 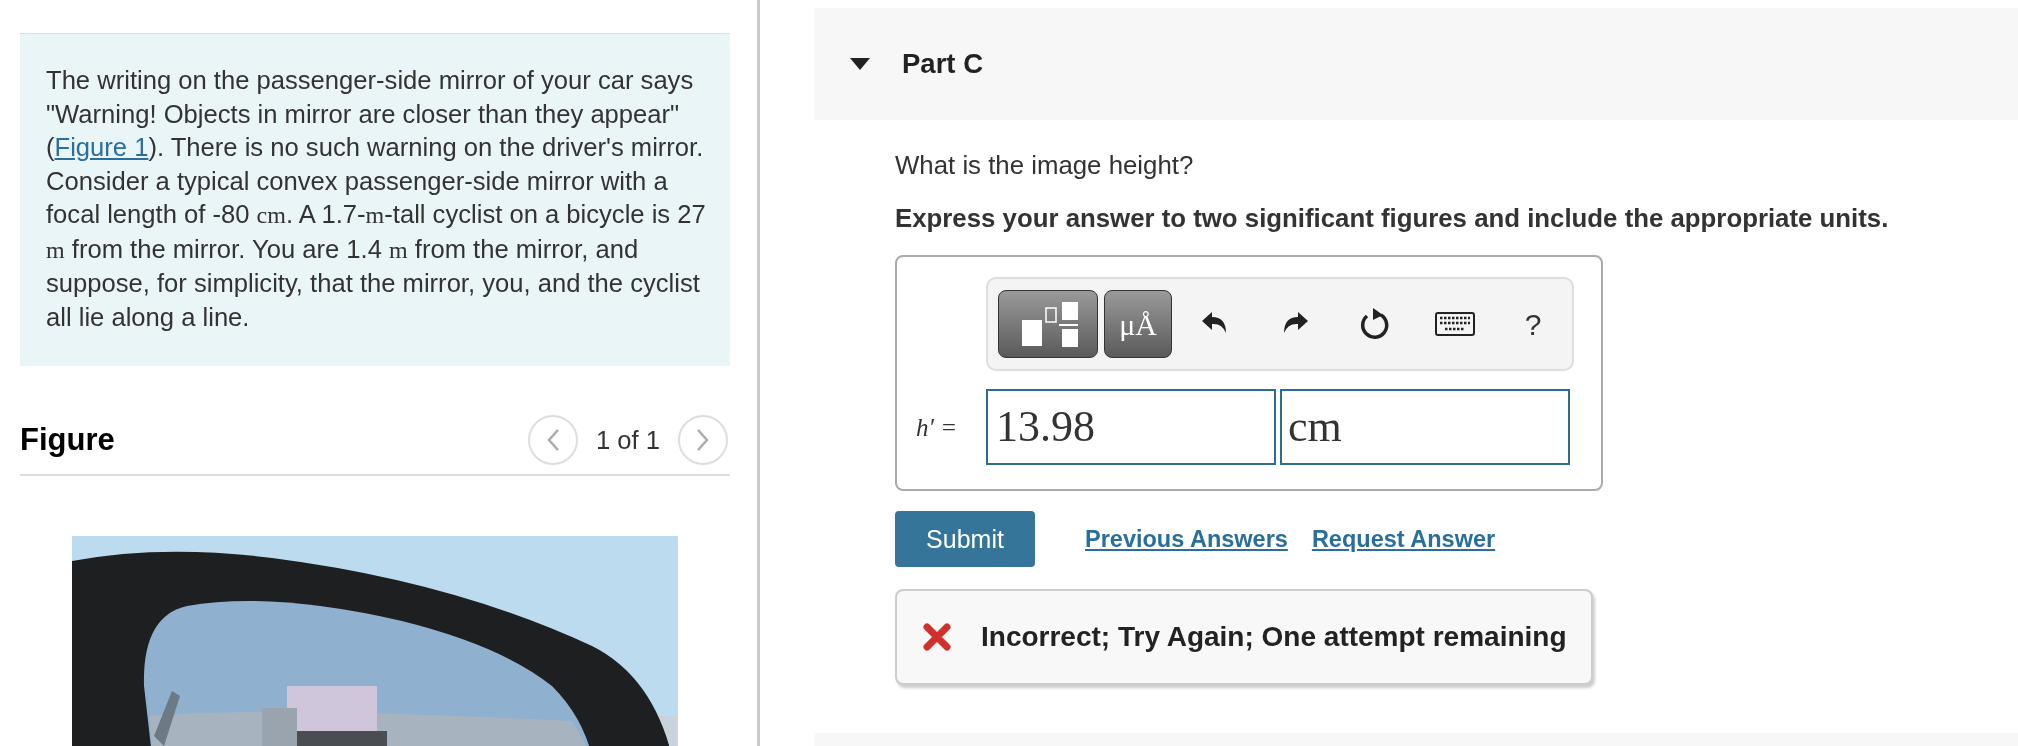 What do you see at coordinates (1416, 64) in the screenshot?
I see `part-header: Part C` at bounding box center [1416, 64].